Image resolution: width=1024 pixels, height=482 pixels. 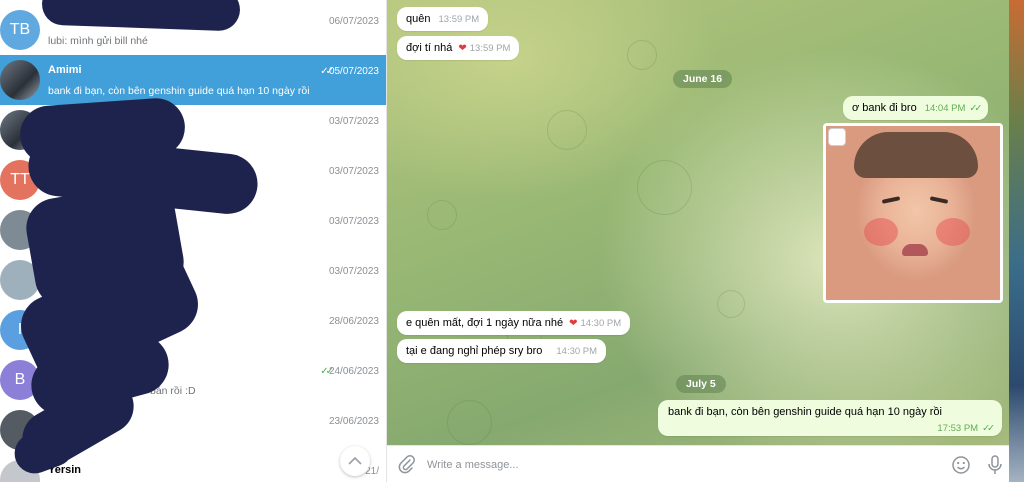 I want to click on desktop-background-edge, so click(x=1016, y=241).